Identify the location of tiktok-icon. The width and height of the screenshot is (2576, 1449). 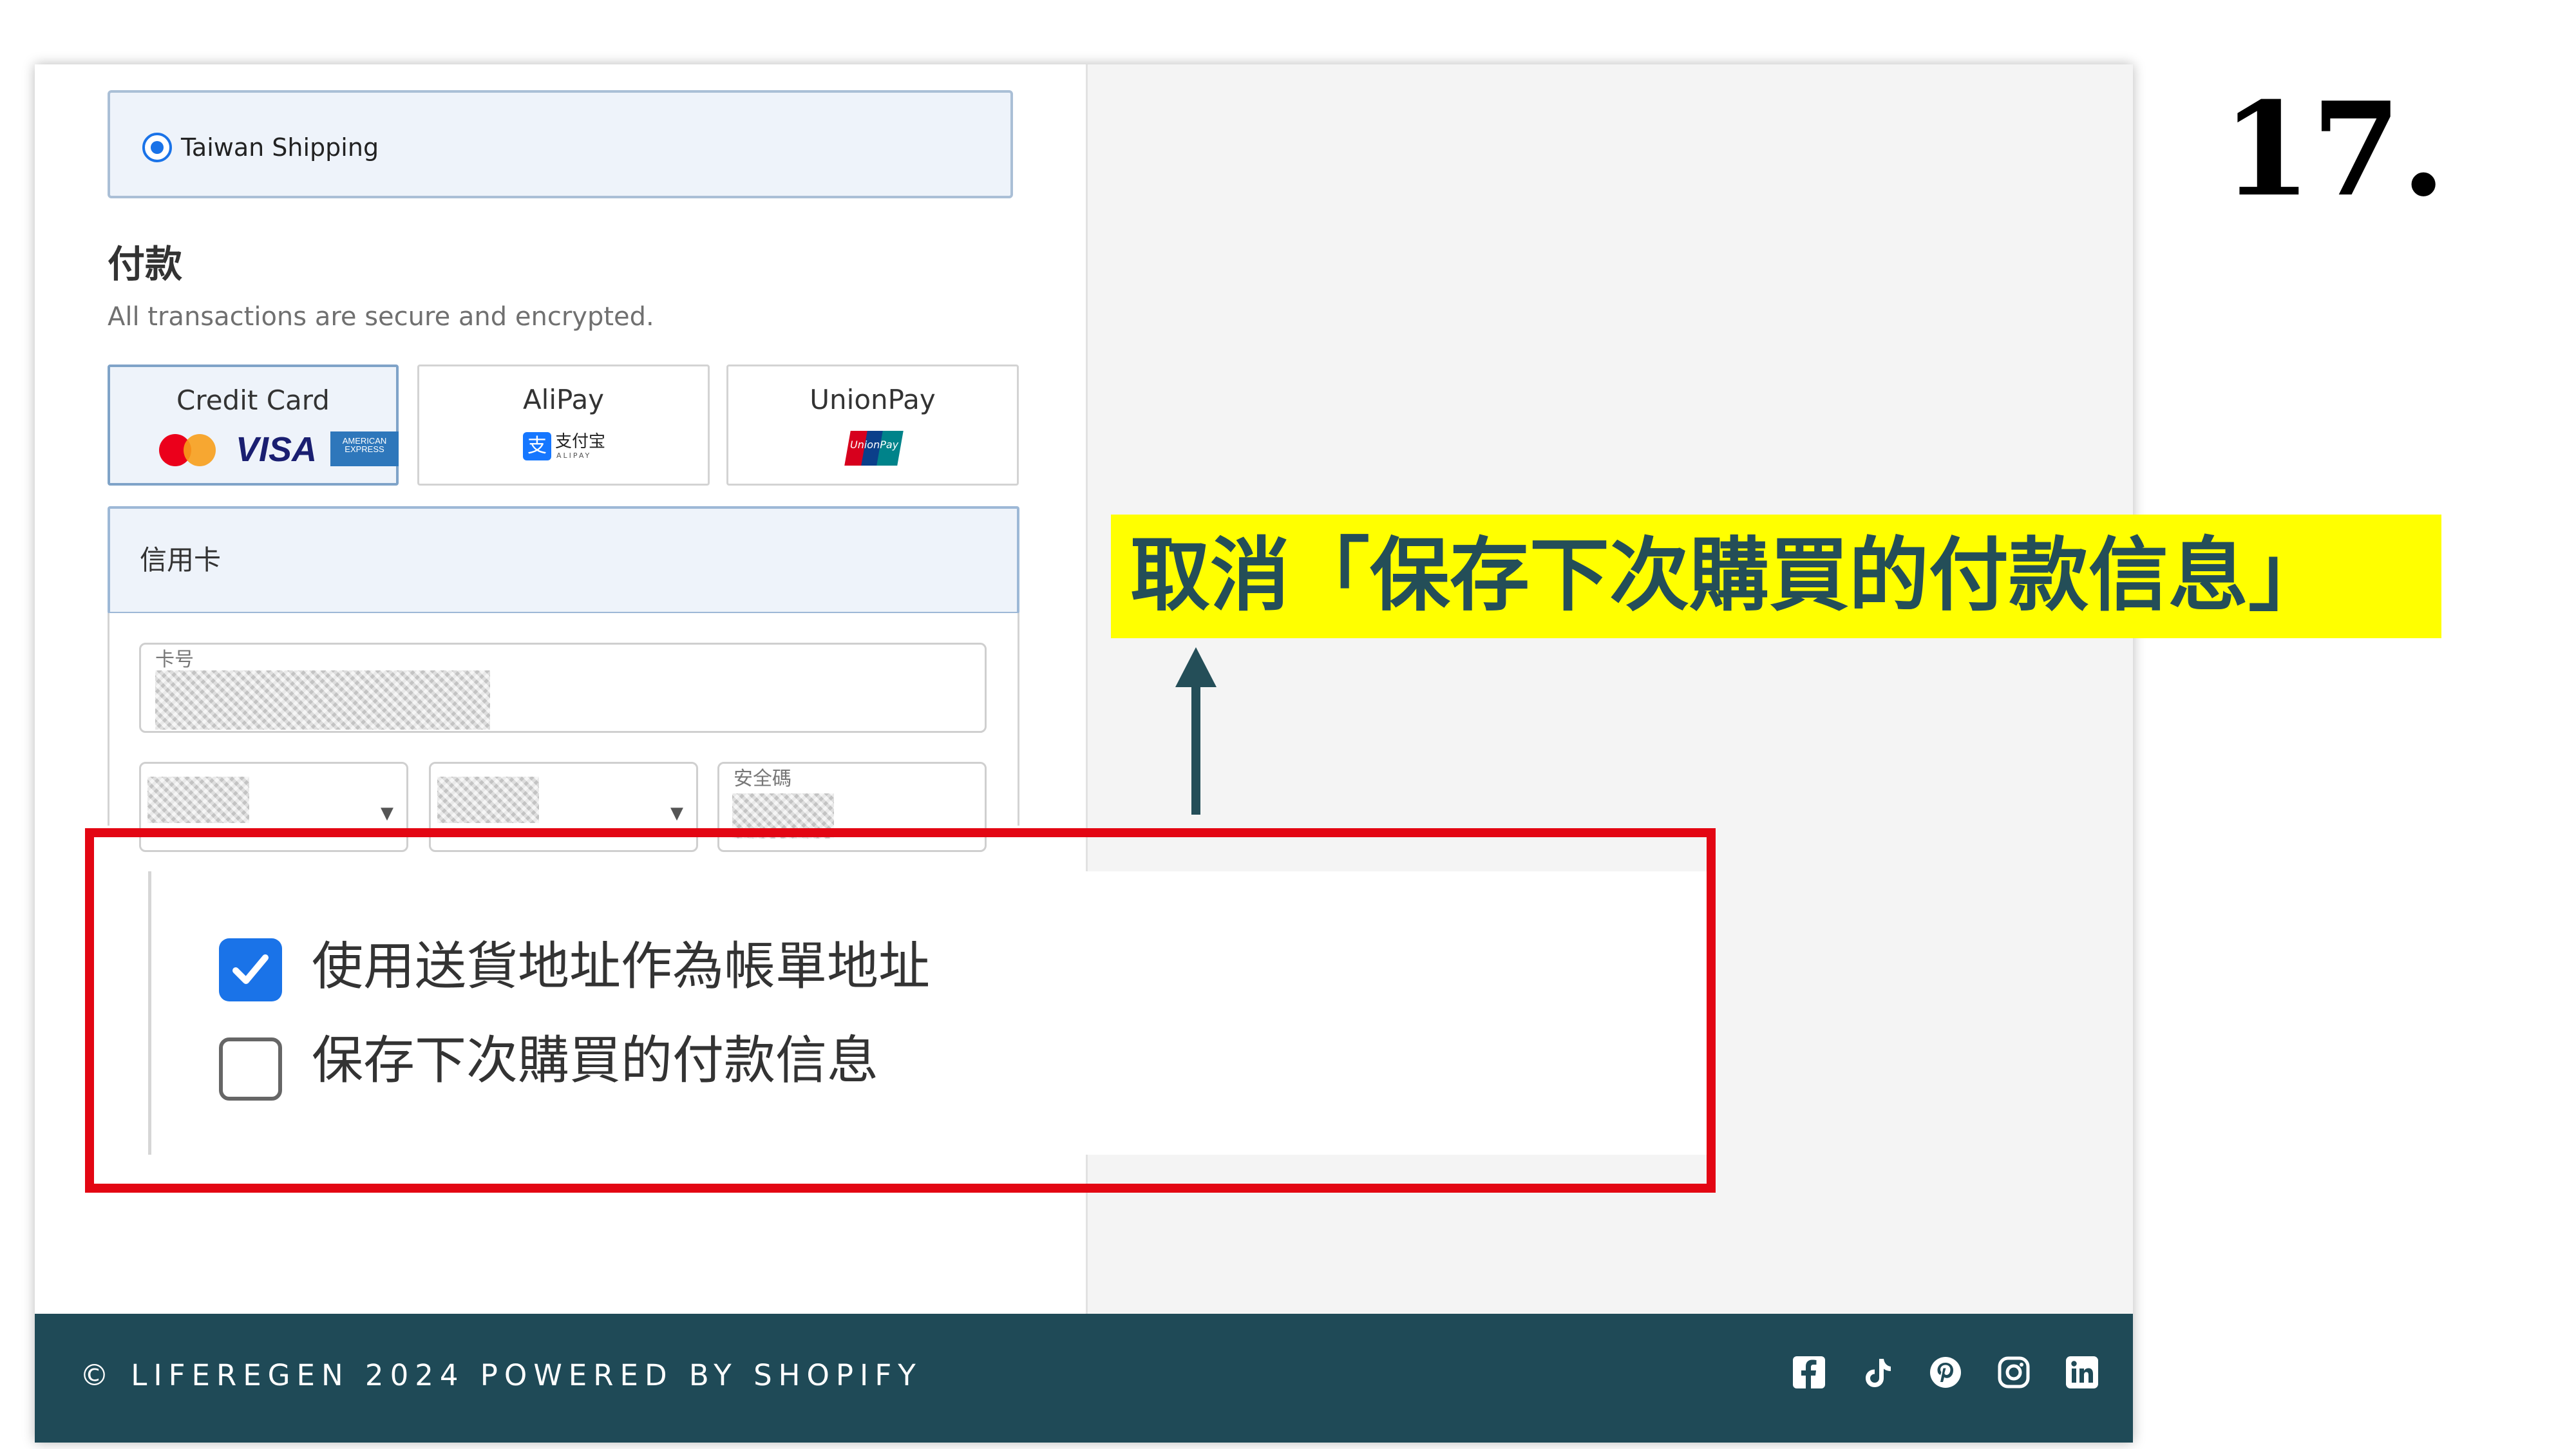
(1878, 1372).